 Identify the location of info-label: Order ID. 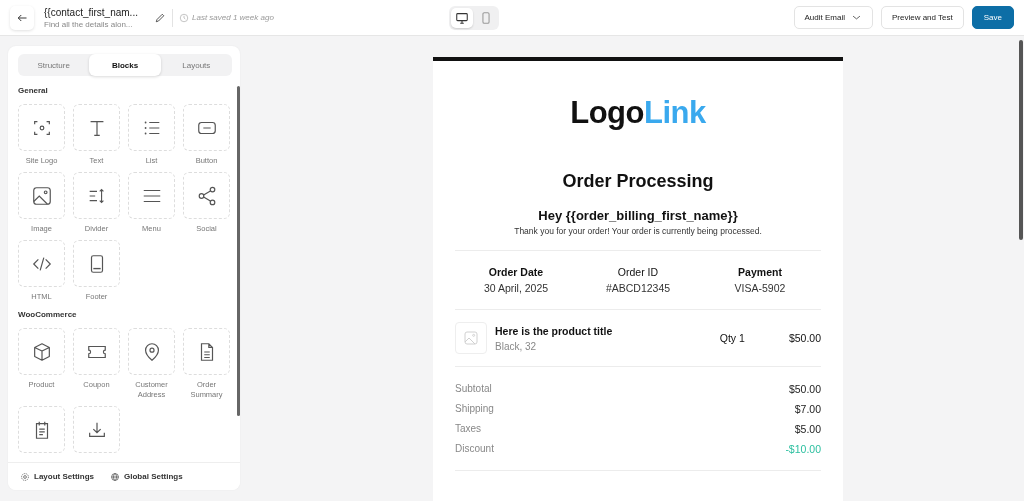
(638, 272).